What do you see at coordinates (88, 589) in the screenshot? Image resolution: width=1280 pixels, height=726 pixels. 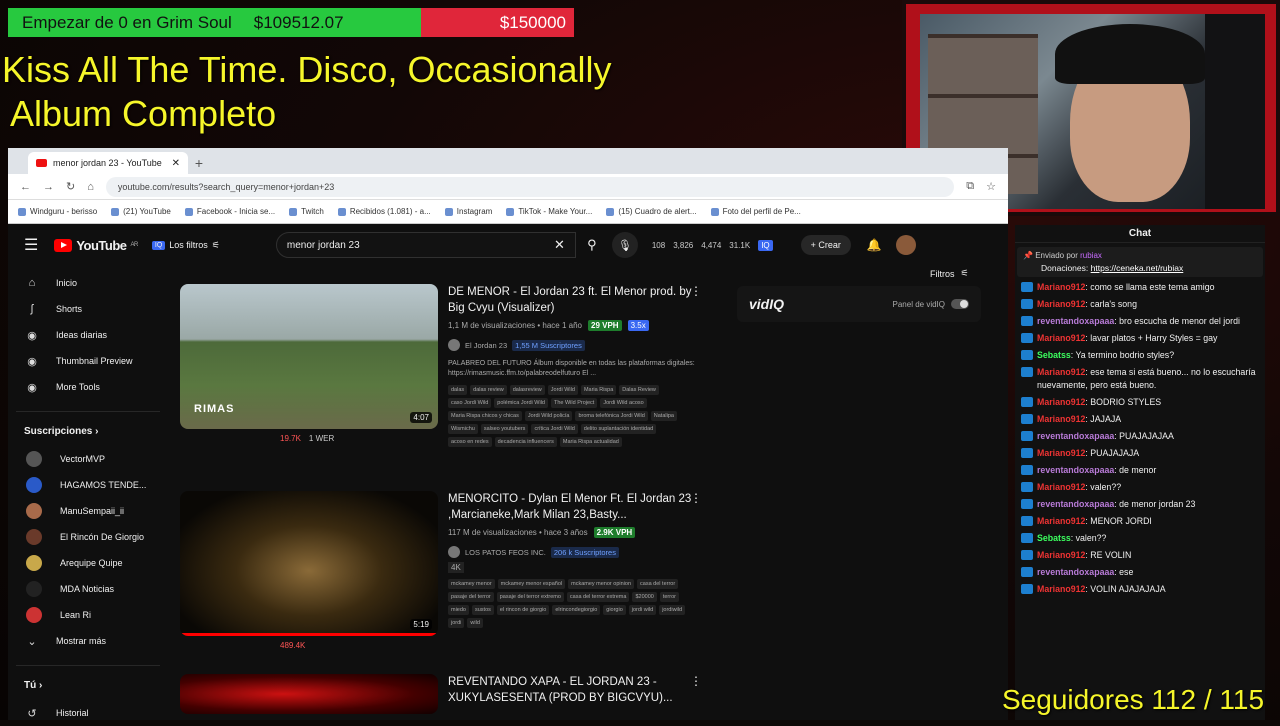 I see `subscription-item: MDA Noticias` at bounding box center [88, 589].